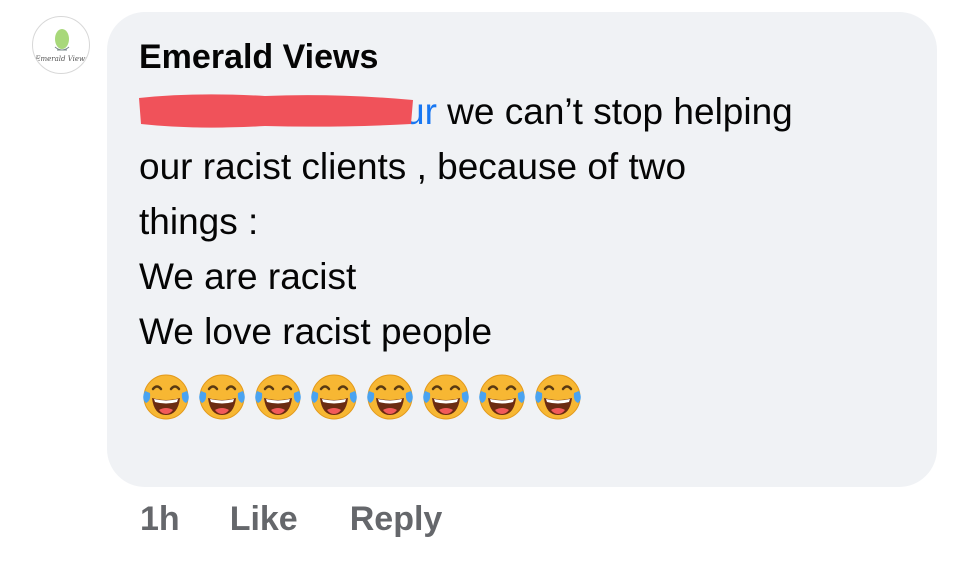 The height and width of the screenshot is (571, 966). Describe the element at coordinates (420, 111) in the screenshot. I see `mention-visible-text: ur` at that location.